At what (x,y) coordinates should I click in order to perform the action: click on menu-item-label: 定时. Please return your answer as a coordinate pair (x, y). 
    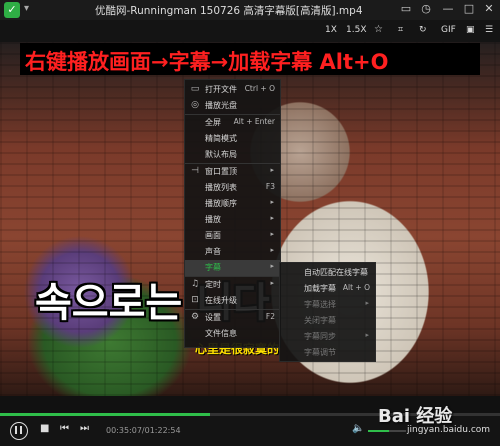
    Looking at the image, I should click on (213, 284).